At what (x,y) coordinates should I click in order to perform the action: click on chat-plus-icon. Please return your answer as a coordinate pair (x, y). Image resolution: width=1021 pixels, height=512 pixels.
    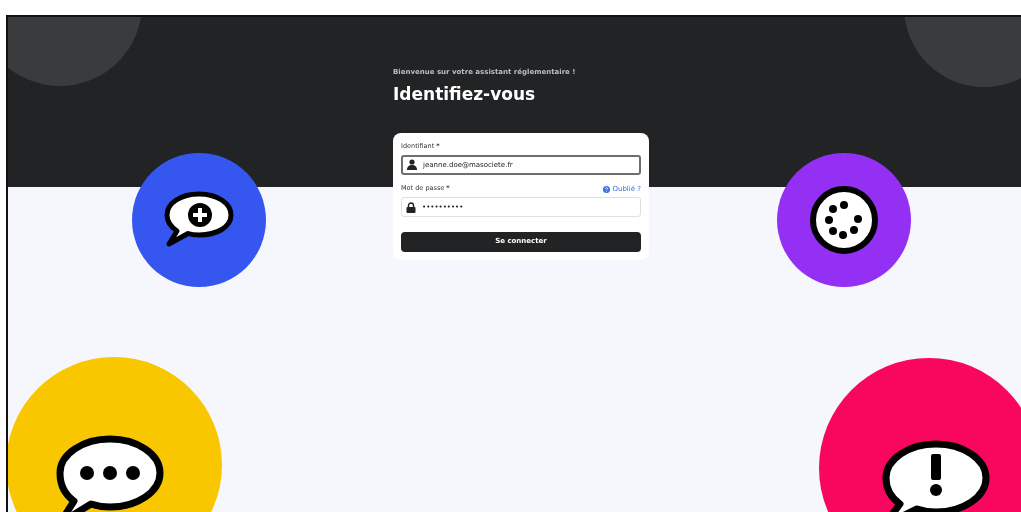
    Looking at the image, I should click on (199, 220).